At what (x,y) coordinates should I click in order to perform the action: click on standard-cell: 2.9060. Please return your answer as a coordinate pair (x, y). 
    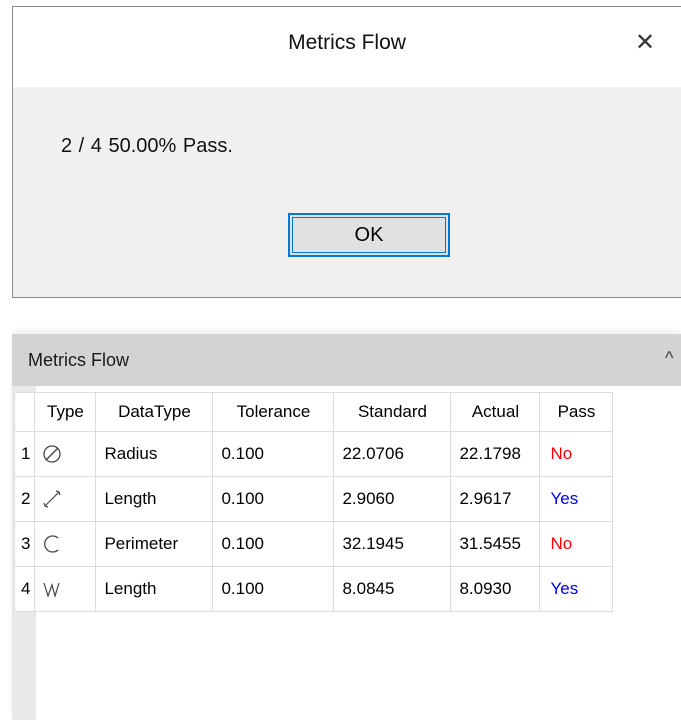
    Looking at the image, I should click on (392, 499).